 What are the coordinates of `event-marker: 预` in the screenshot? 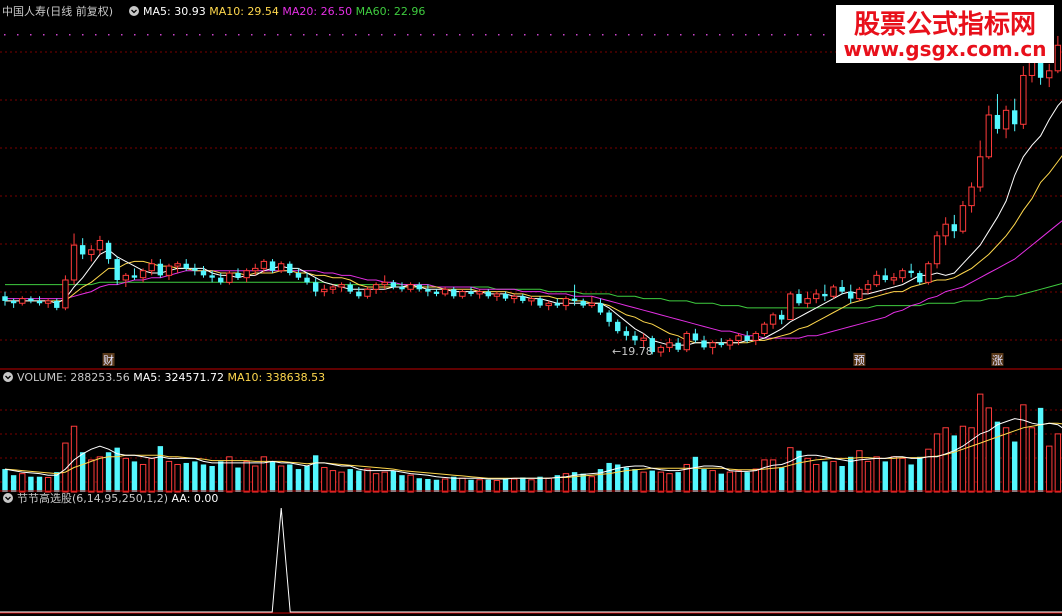 It's located at (859, 360).